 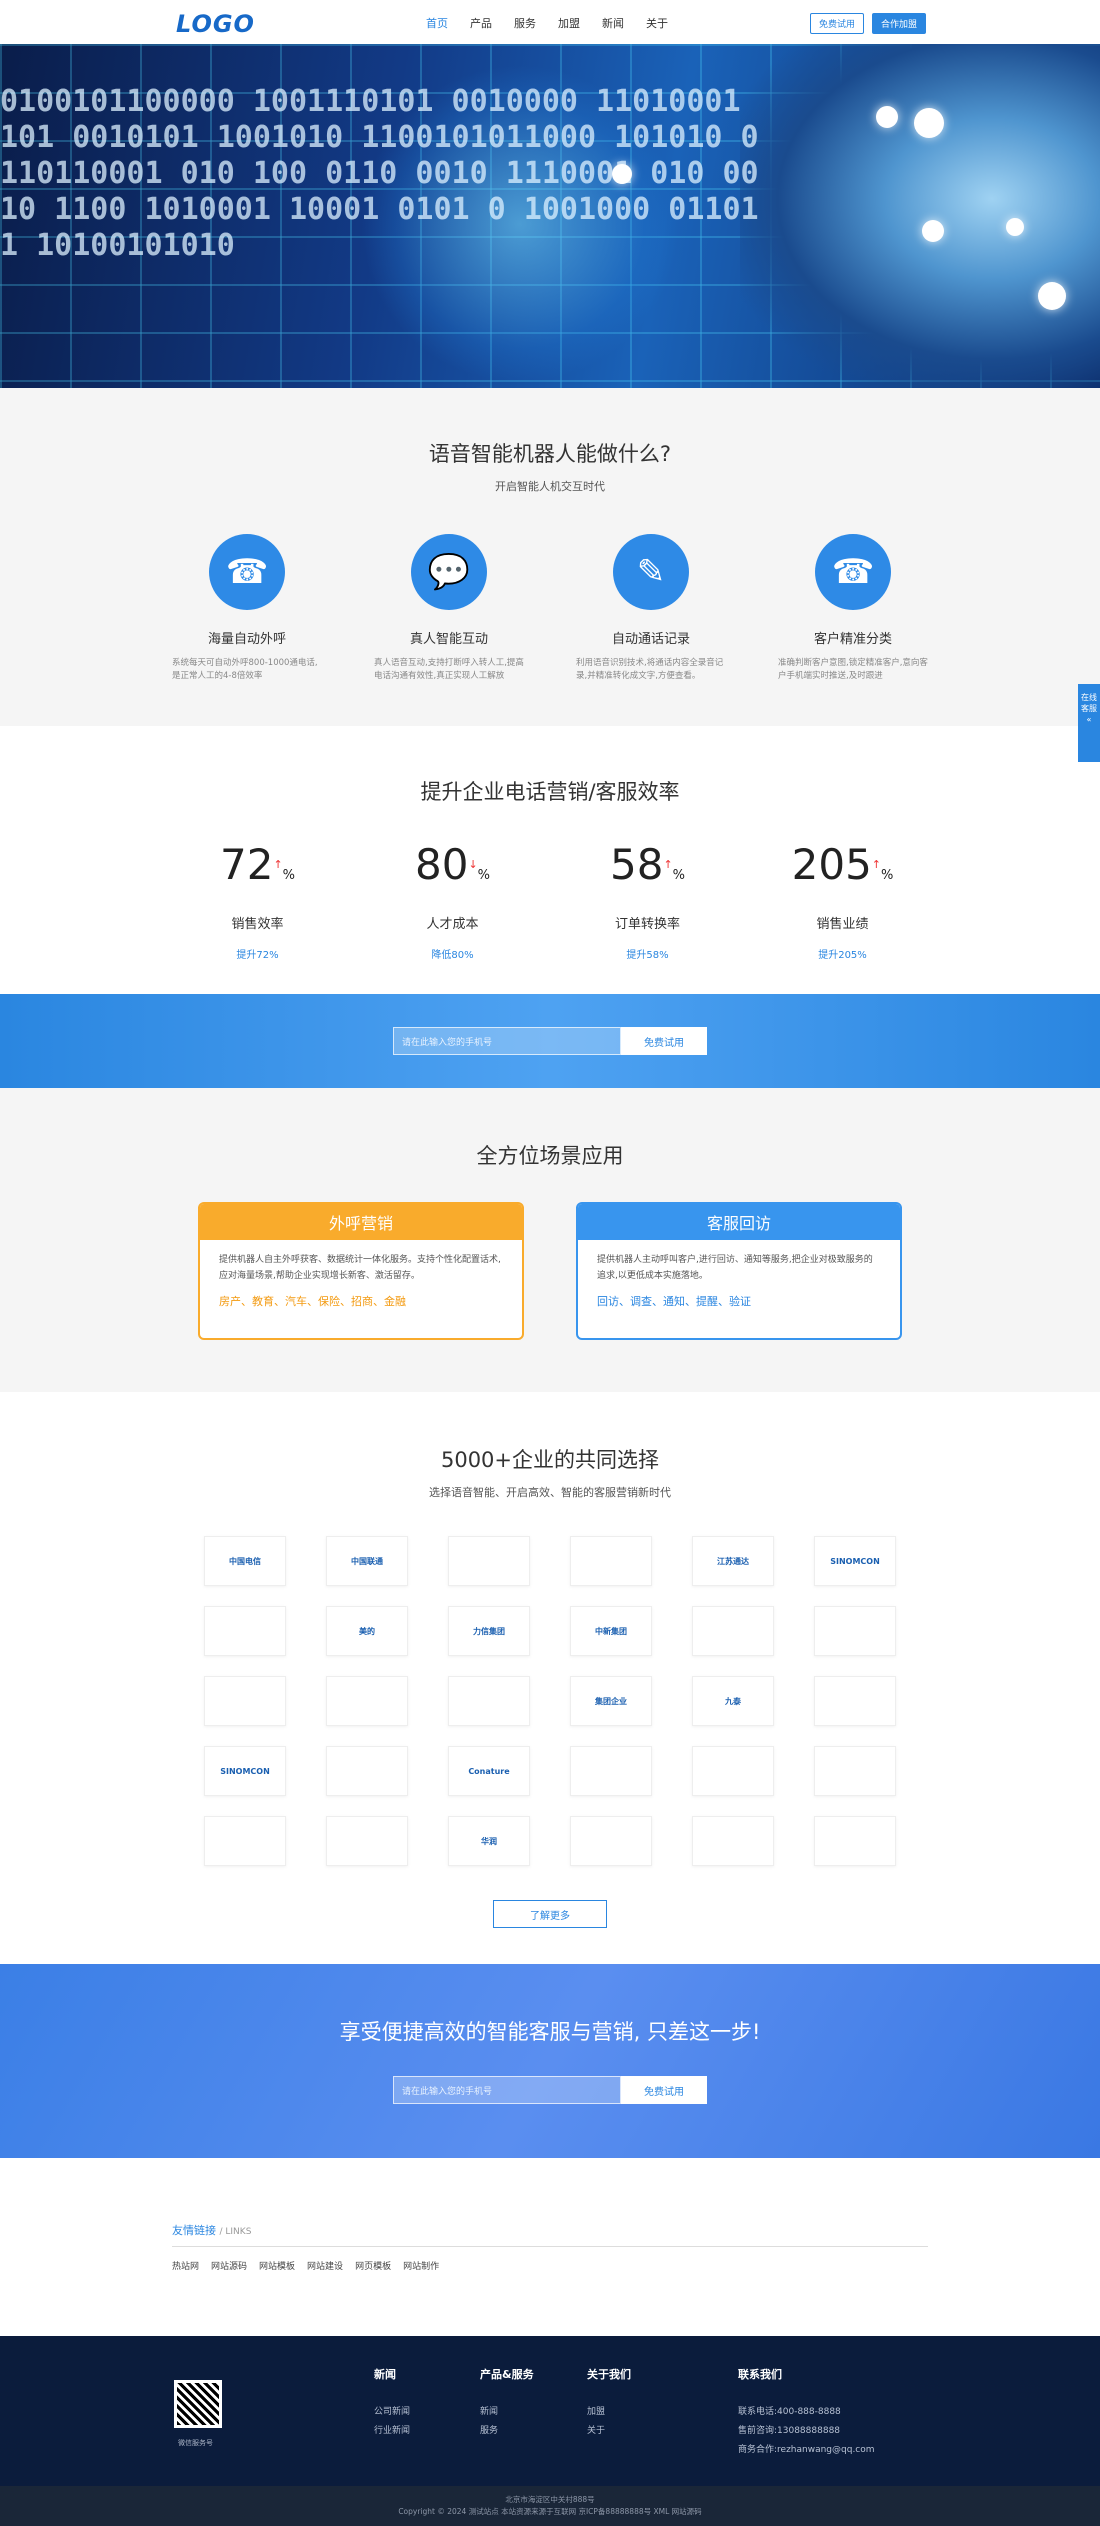 What do you see at coordinates (449, 572) in the screenshot?
I see `chat-icon: 💬` at bounding box center [449, 572].